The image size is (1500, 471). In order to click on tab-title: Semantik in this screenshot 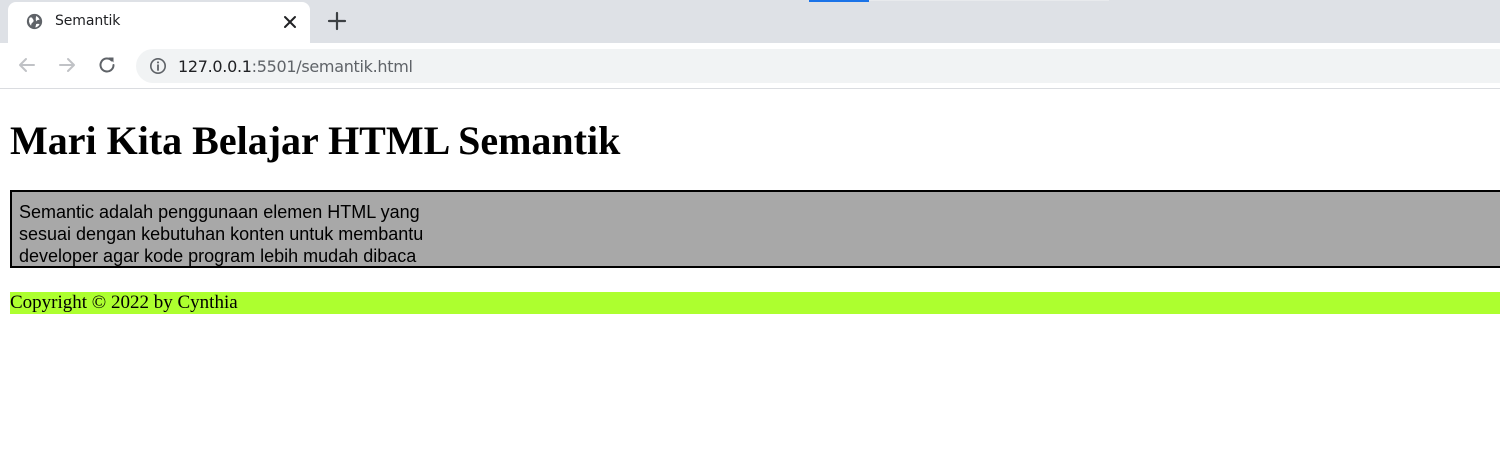, I will do `click(88, 21)`.